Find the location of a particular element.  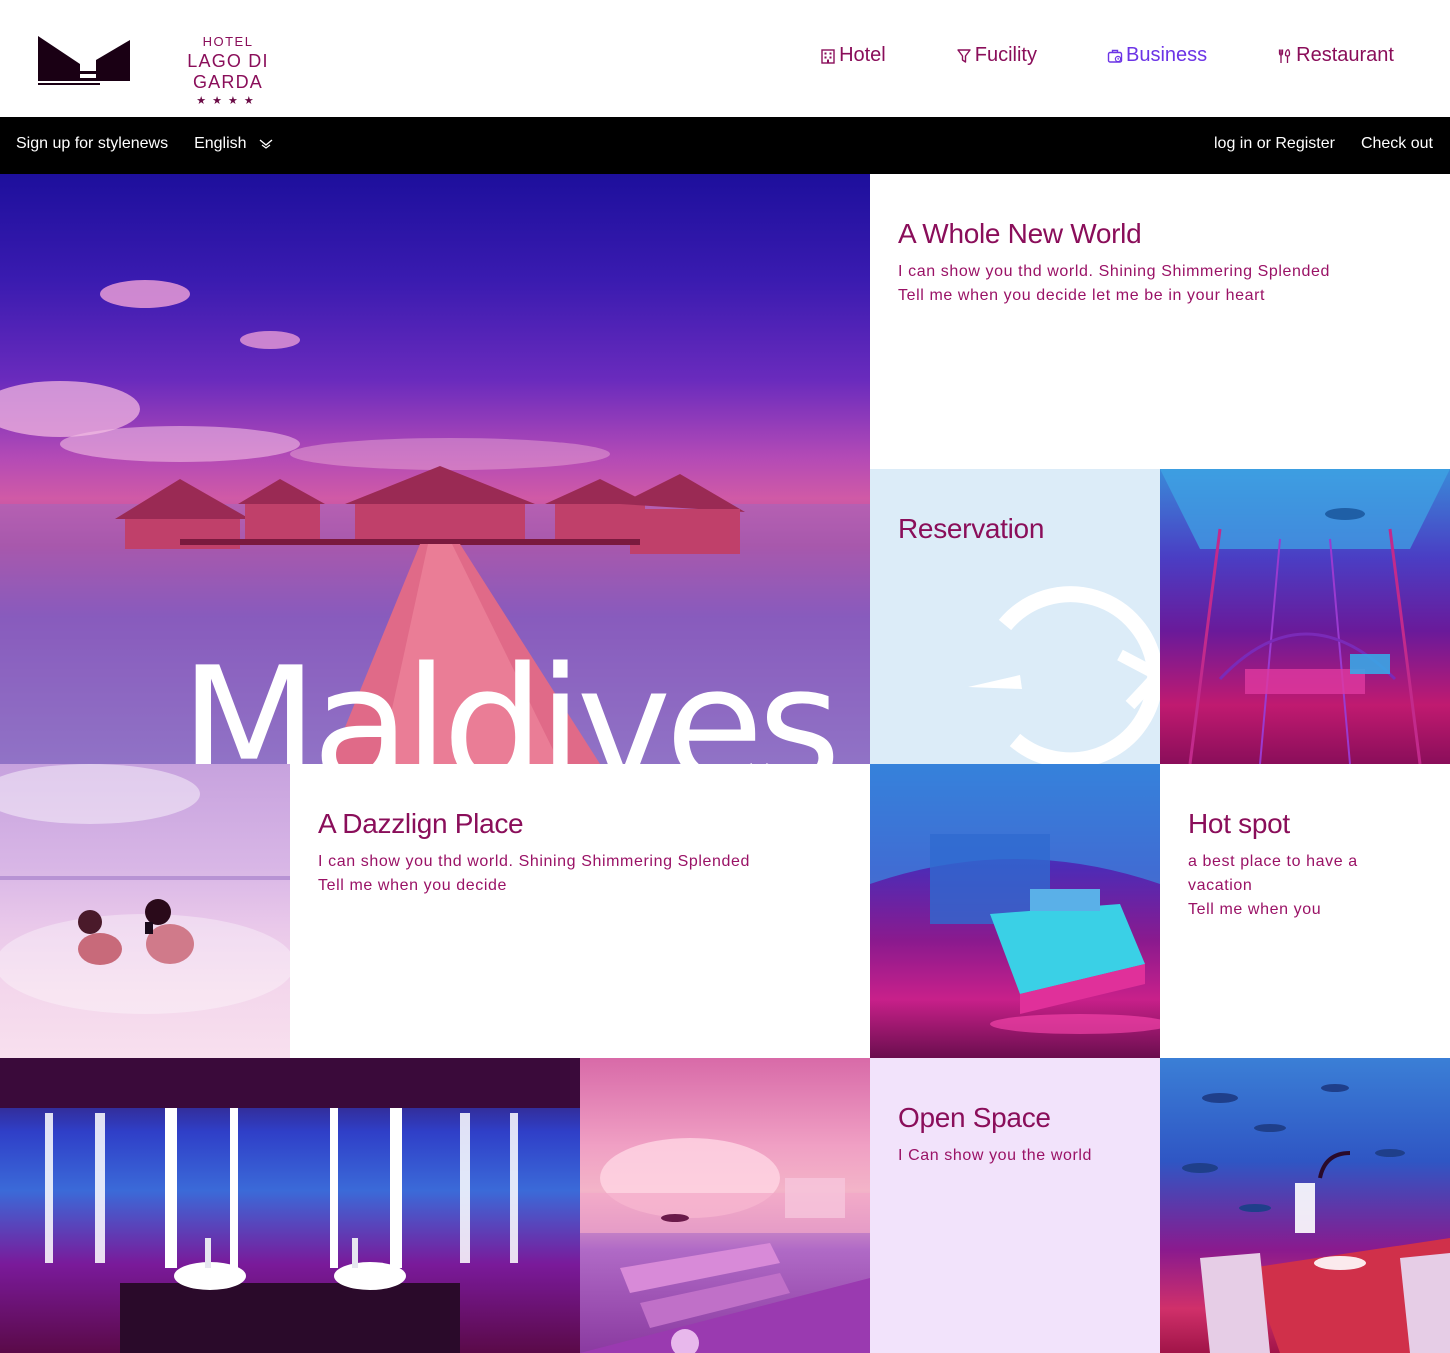

underwater-dining-scene is located at coordinates (1316, 1218).